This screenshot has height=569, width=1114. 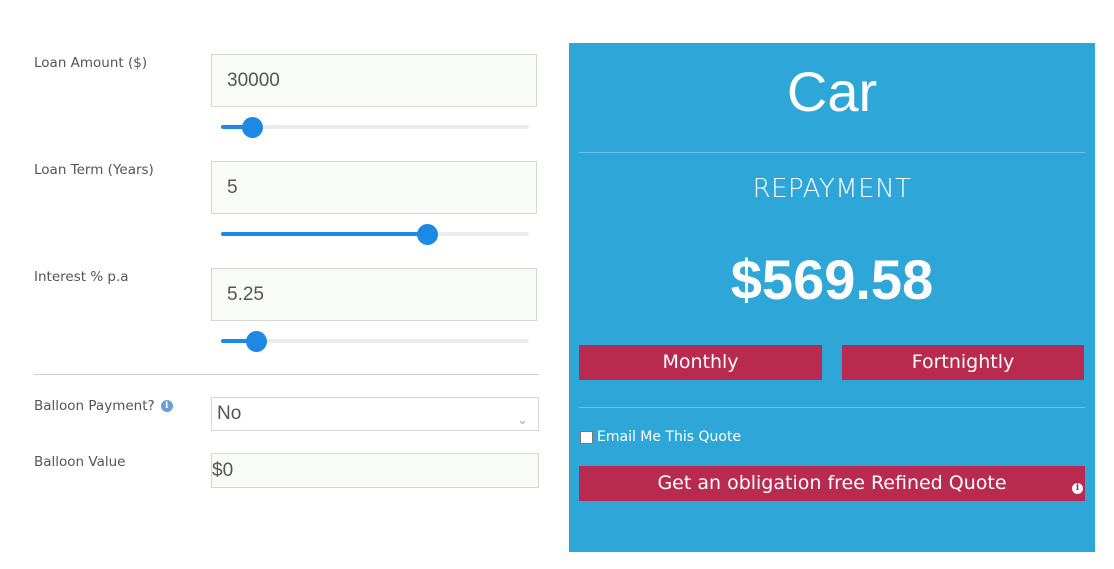 I want to click on email-quote-label: Email Me This Quote, so click(x=669, y=437).